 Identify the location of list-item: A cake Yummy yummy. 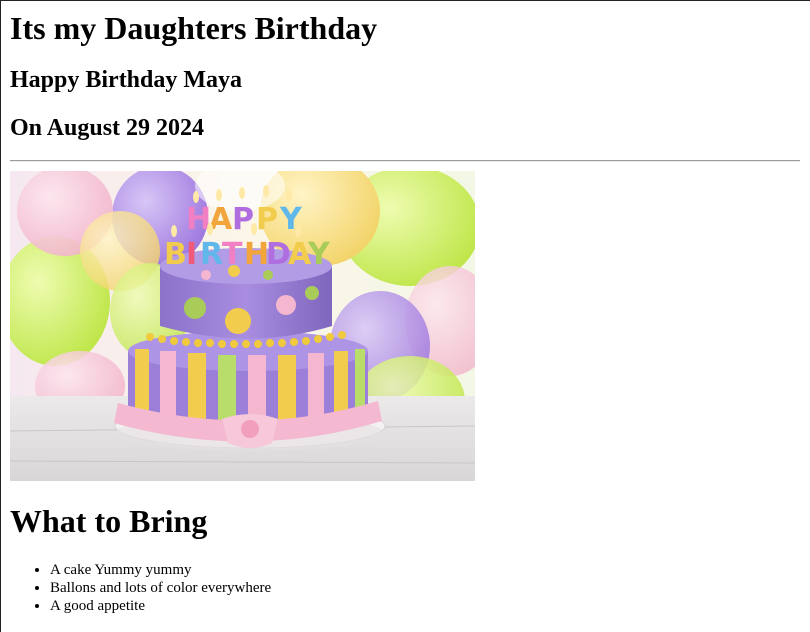
(160, 570).